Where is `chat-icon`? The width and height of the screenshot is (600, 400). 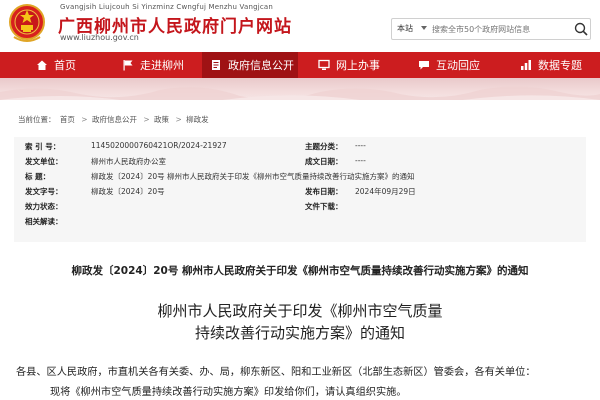
chat-icon is located at coordinates (424, 65).